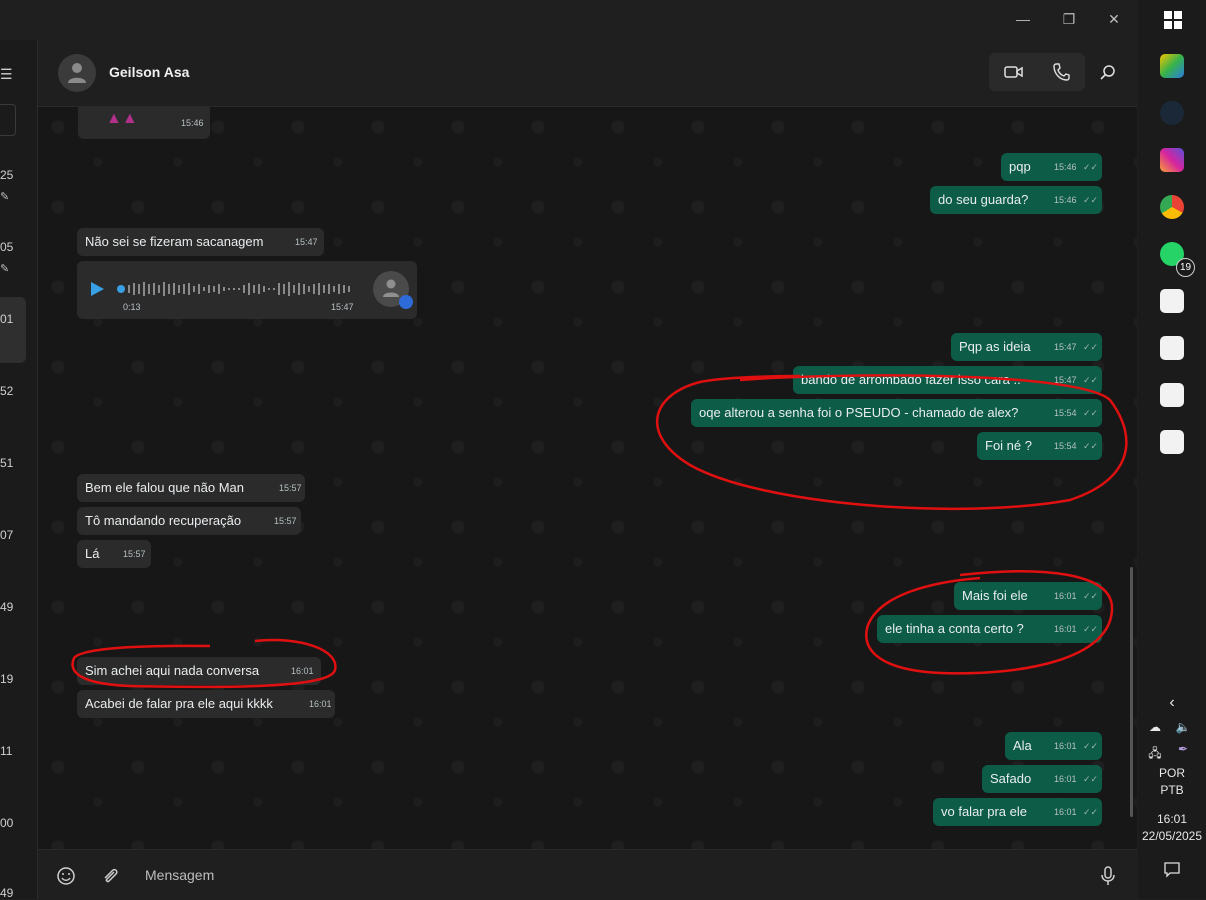  Describe the element at coordinates (1172, 703) in the screenshot. I see `chevron-left-icon: ‹` at that location.